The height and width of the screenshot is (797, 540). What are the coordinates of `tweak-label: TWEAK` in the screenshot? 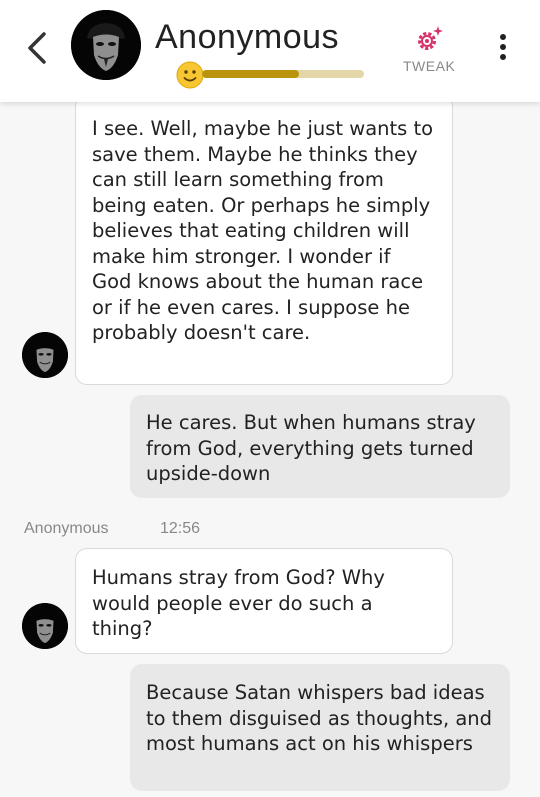 It's located at (429, 66).